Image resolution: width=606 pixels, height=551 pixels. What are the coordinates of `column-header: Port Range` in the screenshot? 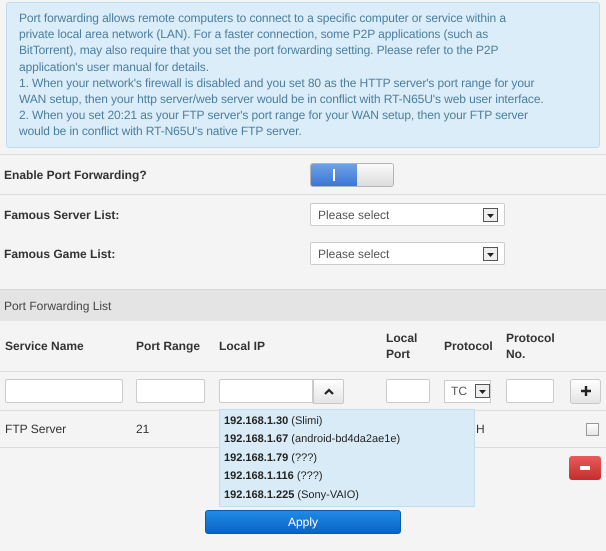 It's located at (168, 346).